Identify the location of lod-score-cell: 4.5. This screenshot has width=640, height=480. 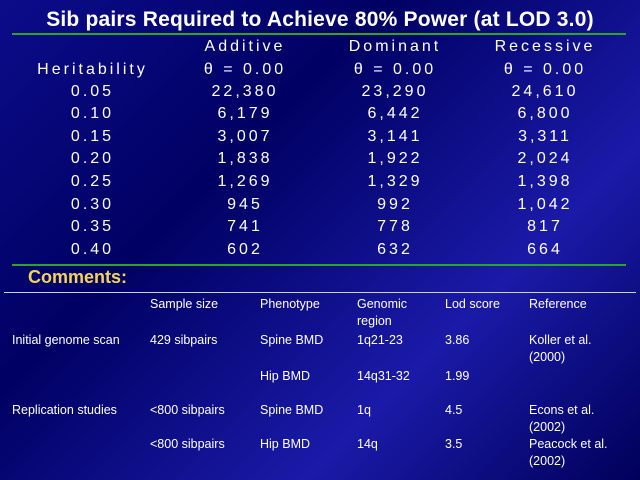
(454, 410).